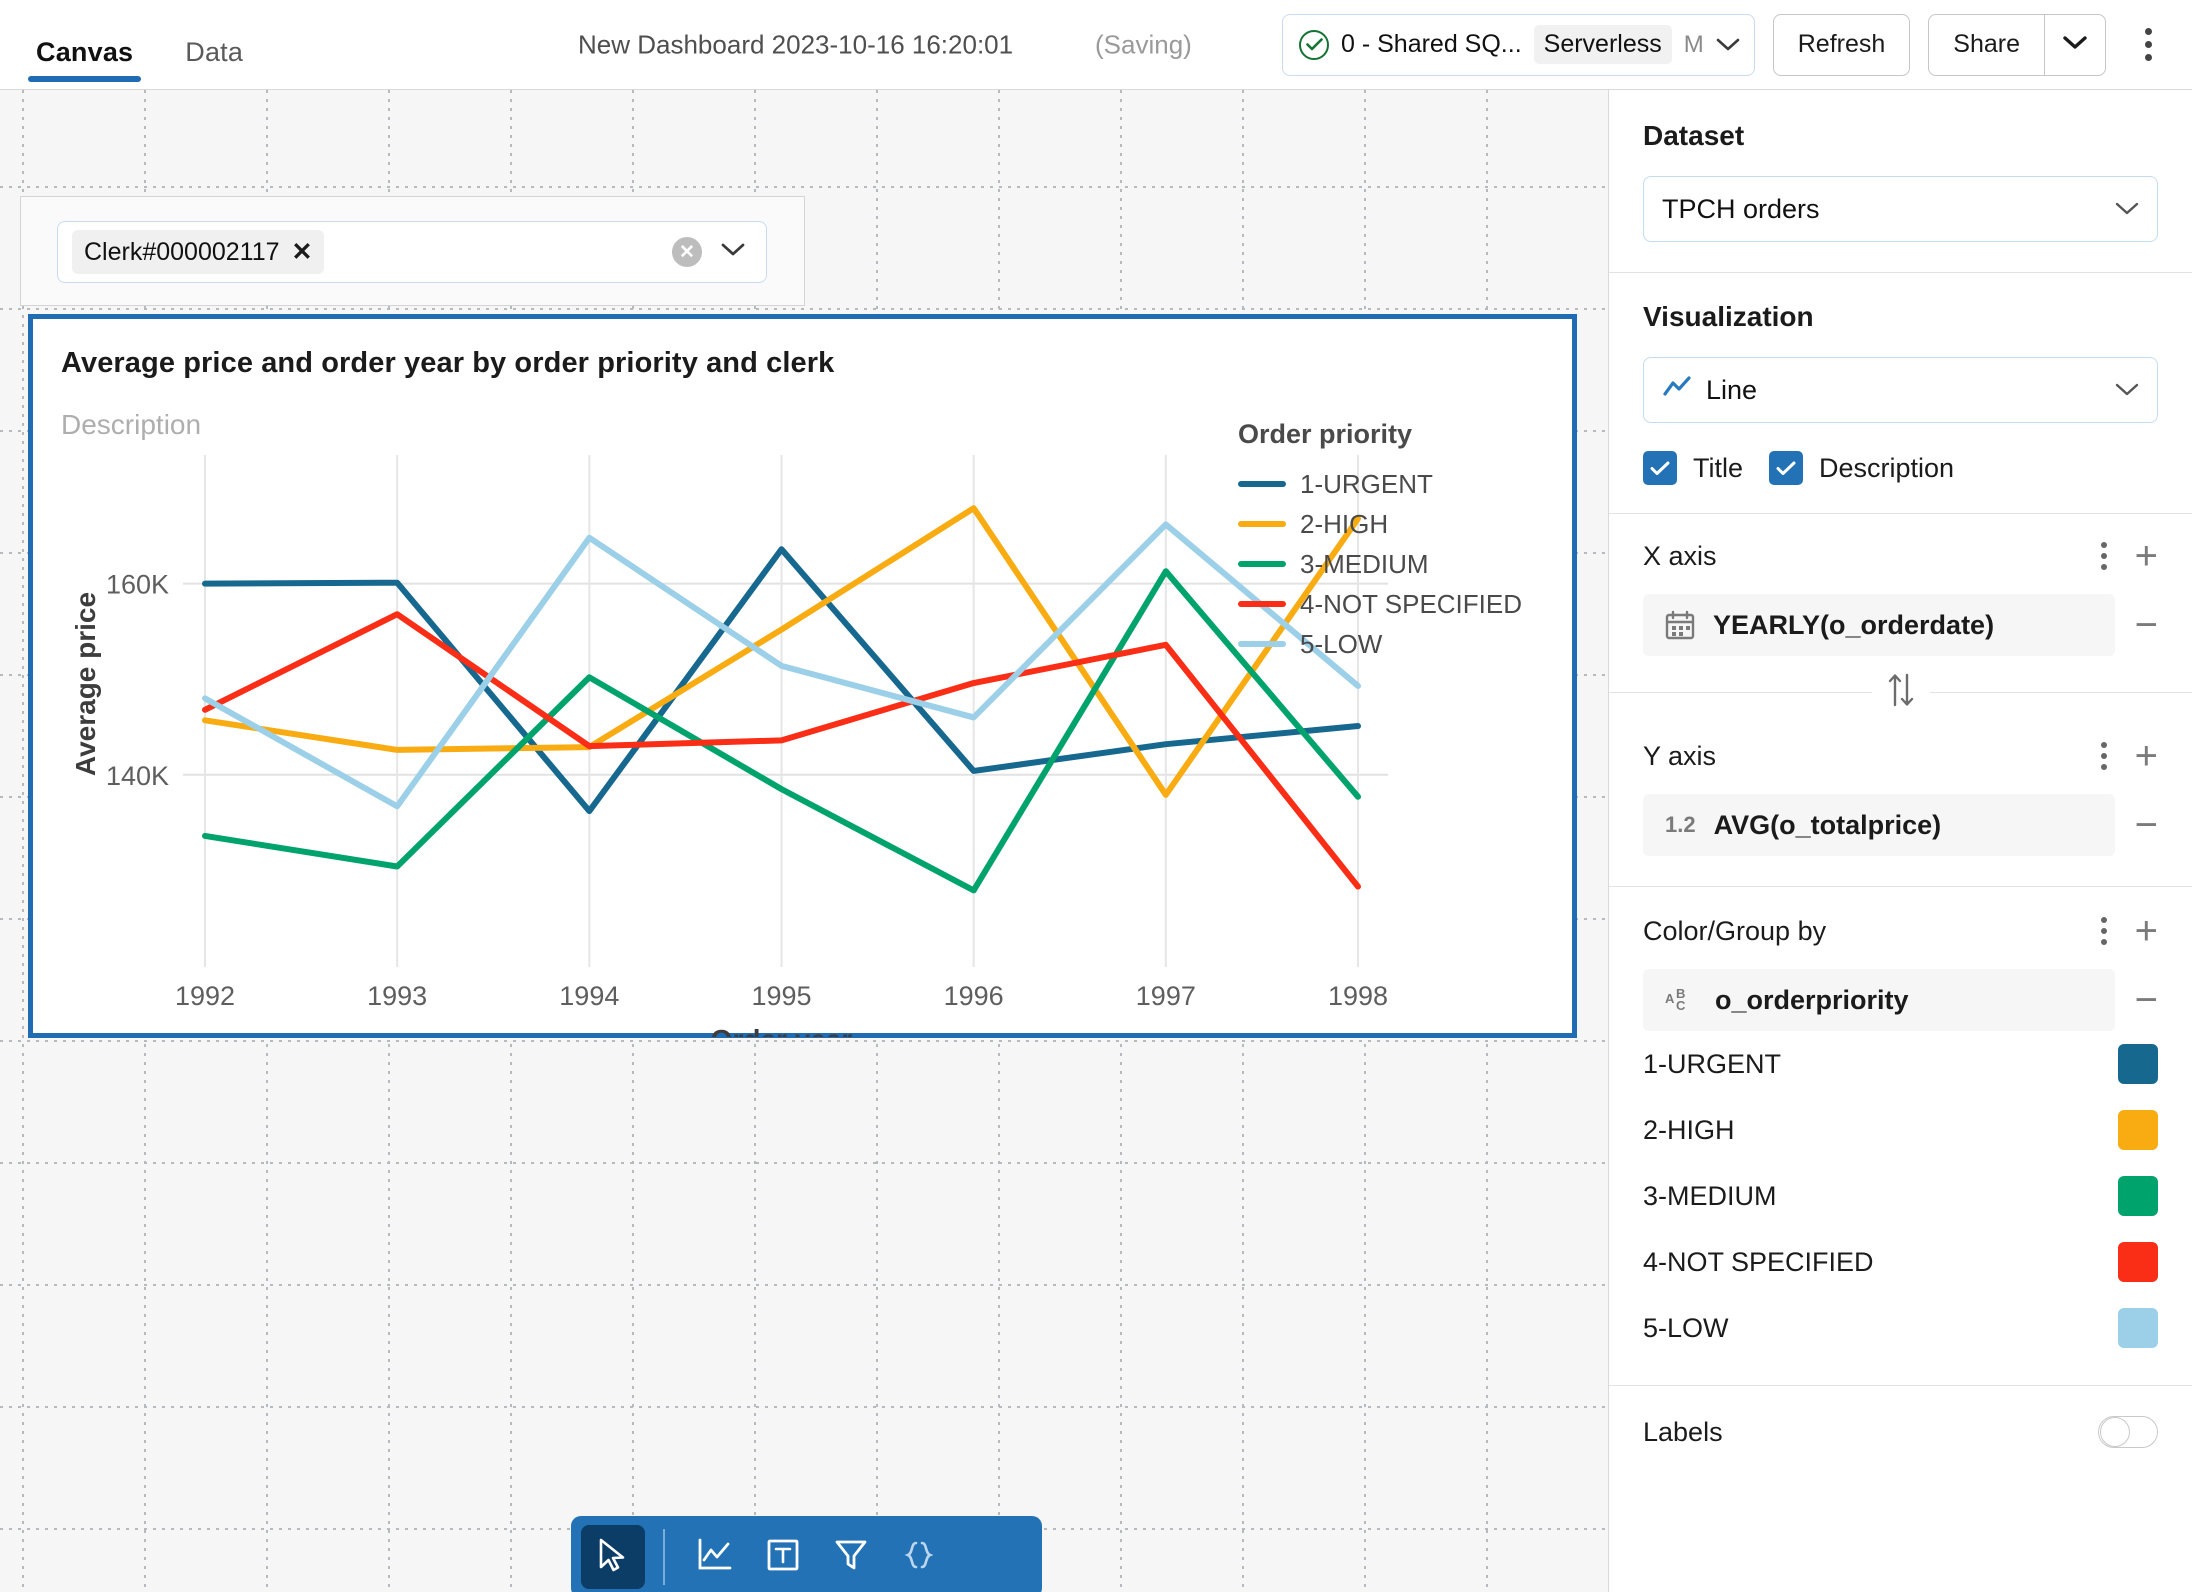  I want to click on refresh-label: Refresh, so click(1841, 44).